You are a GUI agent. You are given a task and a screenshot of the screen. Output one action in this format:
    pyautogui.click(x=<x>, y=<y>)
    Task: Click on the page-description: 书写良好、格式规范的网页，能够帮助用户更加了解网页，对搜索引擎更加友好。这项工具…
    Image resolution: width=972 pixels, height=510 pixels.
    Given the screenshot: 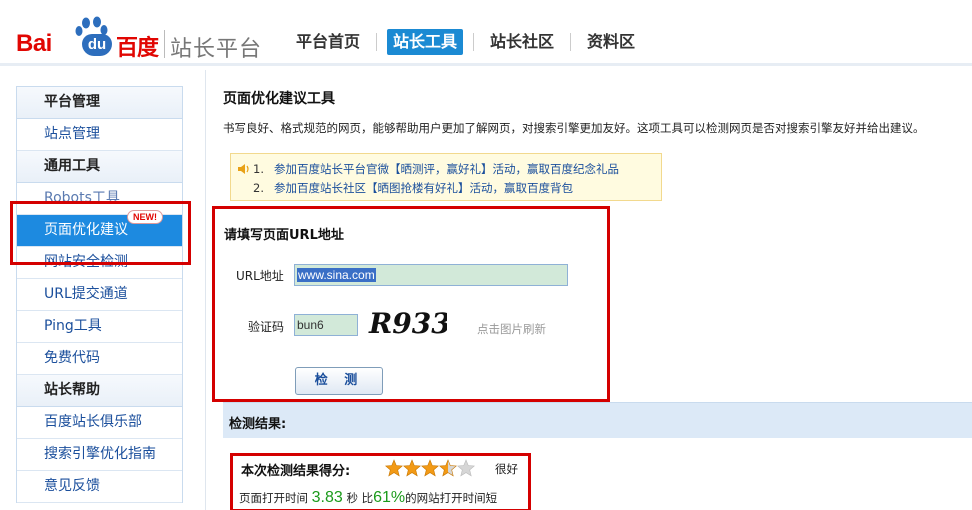 What is the action you would take?
    pyautogui.click(x=574, y=128)
    